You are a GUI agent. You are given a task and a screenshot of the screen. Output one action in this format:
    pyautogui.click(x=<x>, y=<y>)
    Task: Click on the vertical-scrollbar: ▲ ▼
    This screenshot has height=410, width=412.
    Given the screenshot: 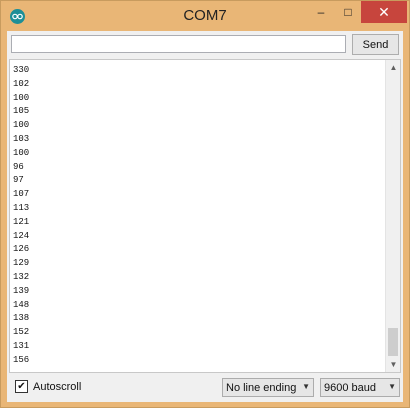 What is the action you would take?
    pyautogui.click(x=392, y=216)
    